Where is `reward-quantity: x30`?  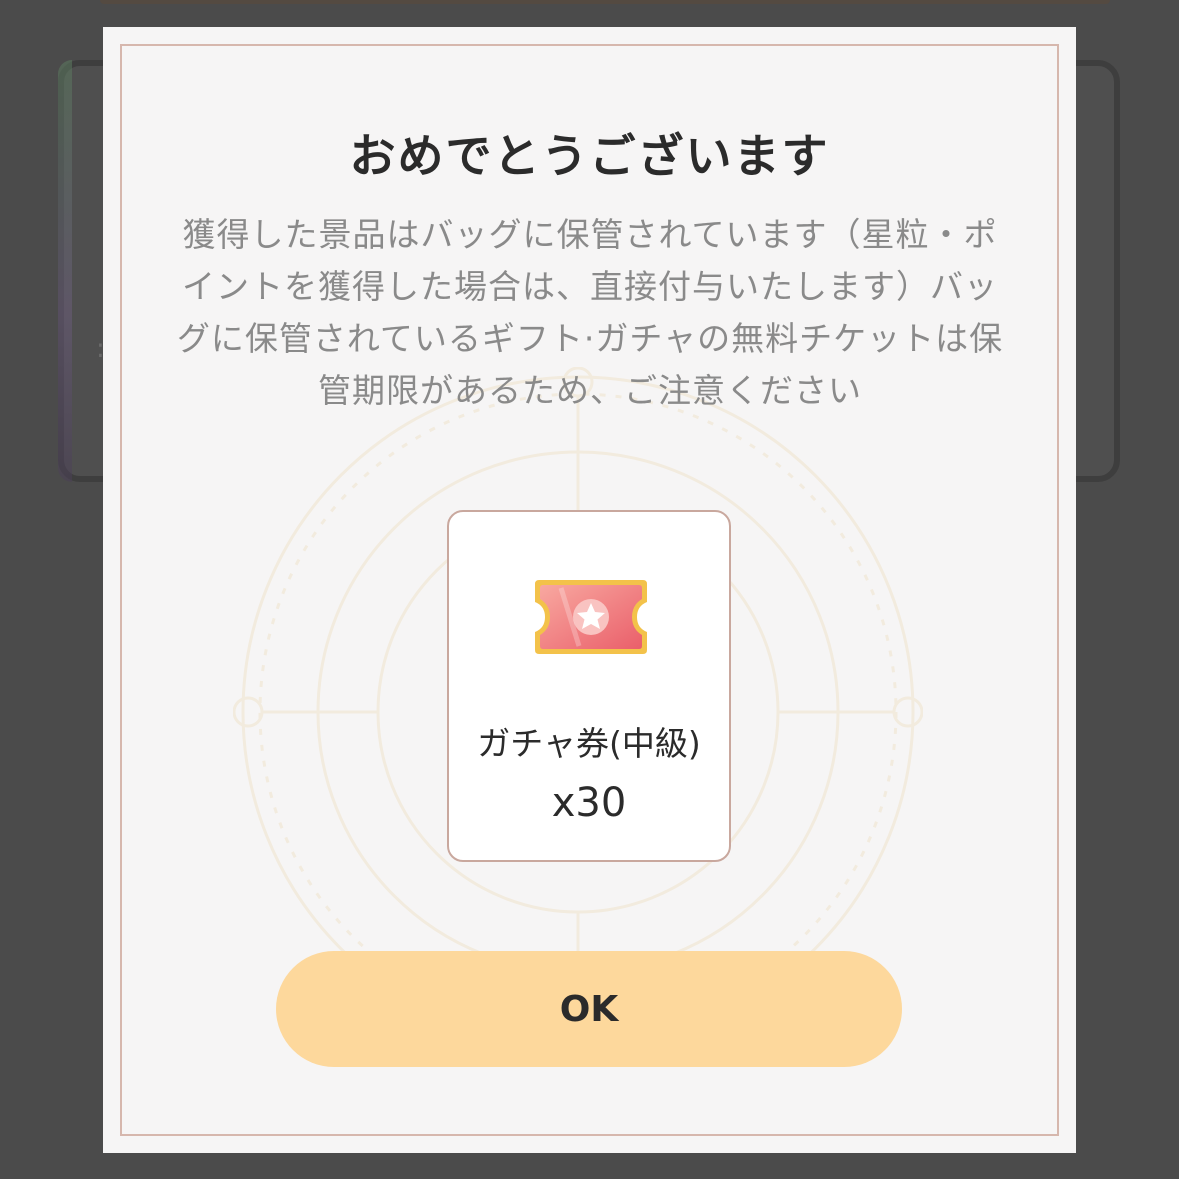
reward-quantity: x30 is located at coordinates (589, 803).